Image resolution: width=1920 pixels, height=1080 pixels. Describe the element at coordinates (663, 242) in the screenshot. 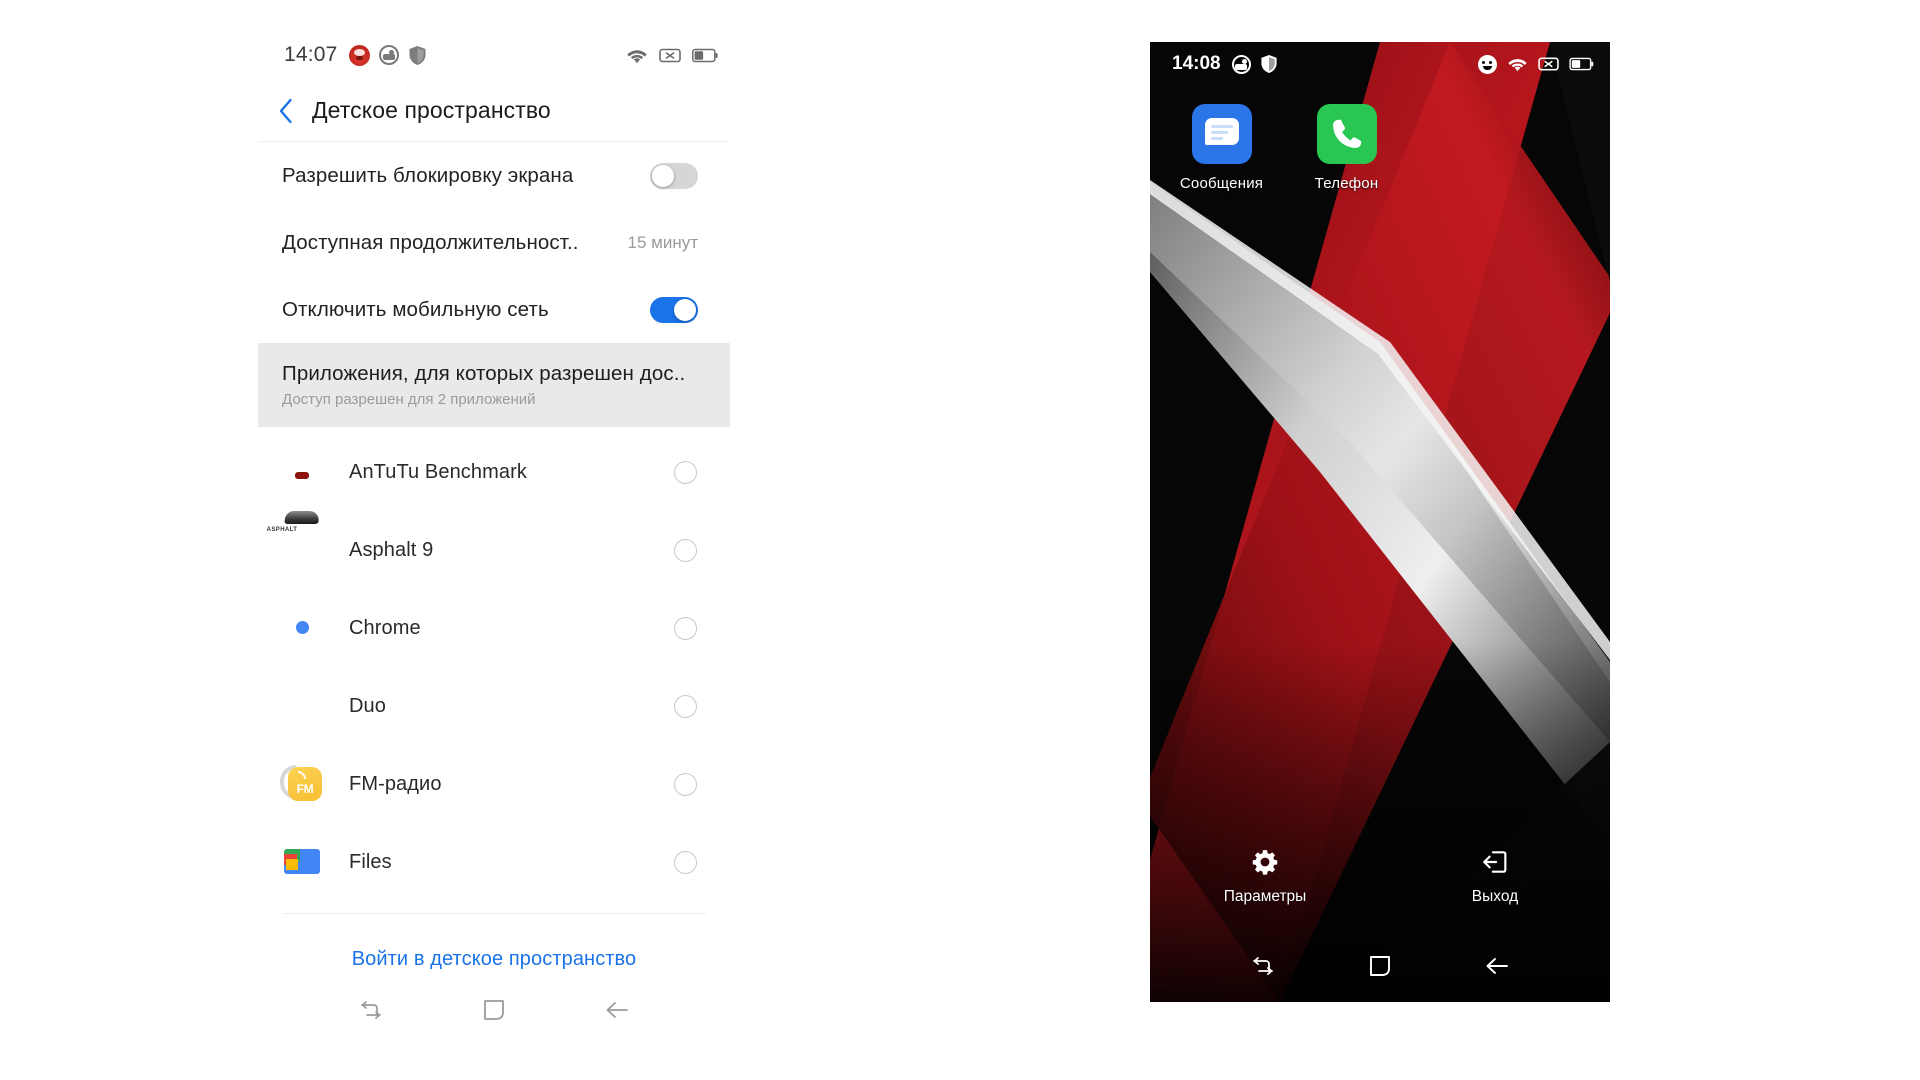

I see `available-duration-value: 15 минут` at that location.